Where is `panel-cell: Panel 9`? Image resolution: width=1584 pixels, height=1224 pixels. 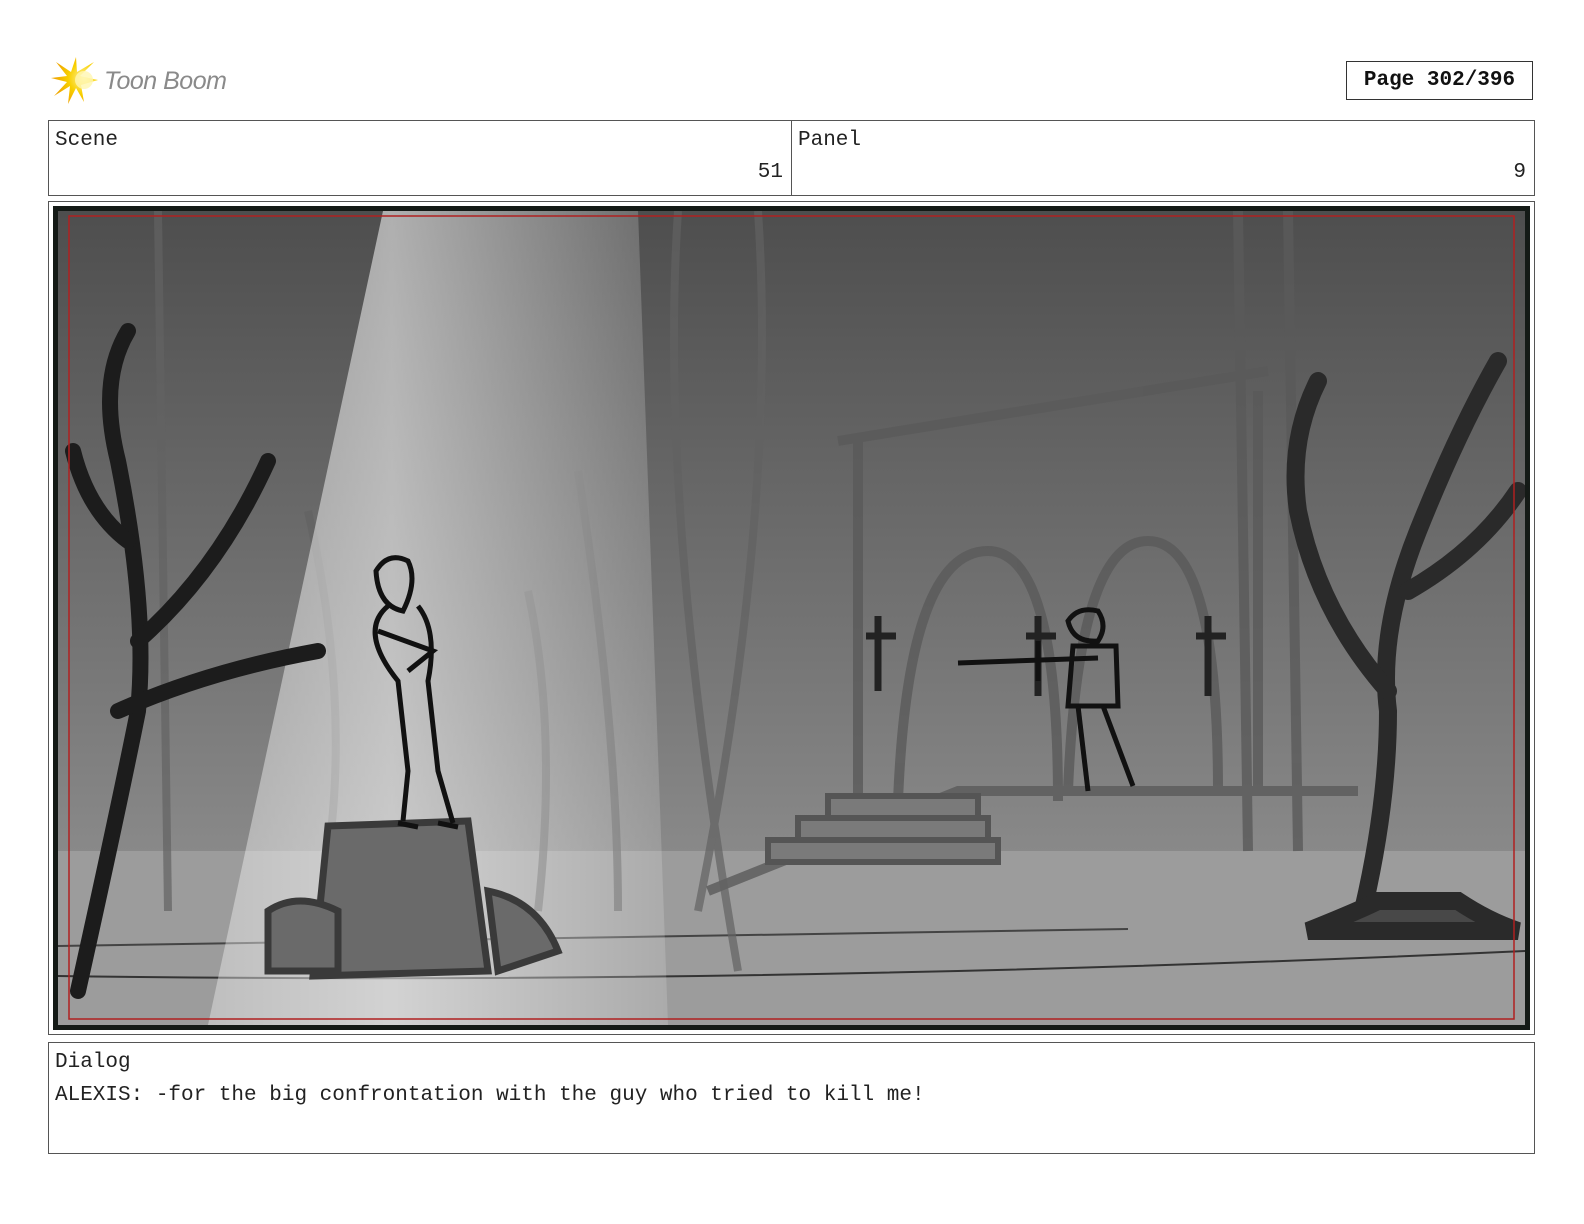 panel-cell: Panel 9 is located at coordinates (1162, 158).